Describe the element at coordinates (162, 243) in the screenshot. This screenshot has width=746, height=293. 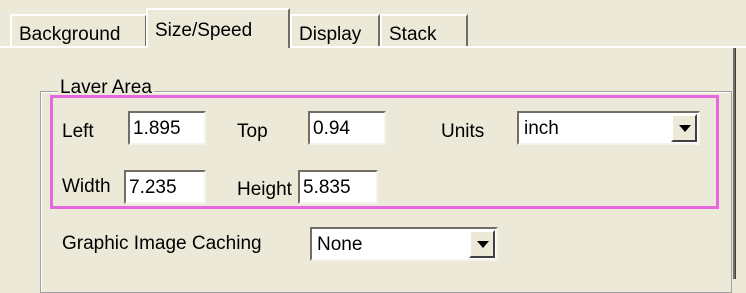
I see `caching-label: Graphic Image Caching` at that location.